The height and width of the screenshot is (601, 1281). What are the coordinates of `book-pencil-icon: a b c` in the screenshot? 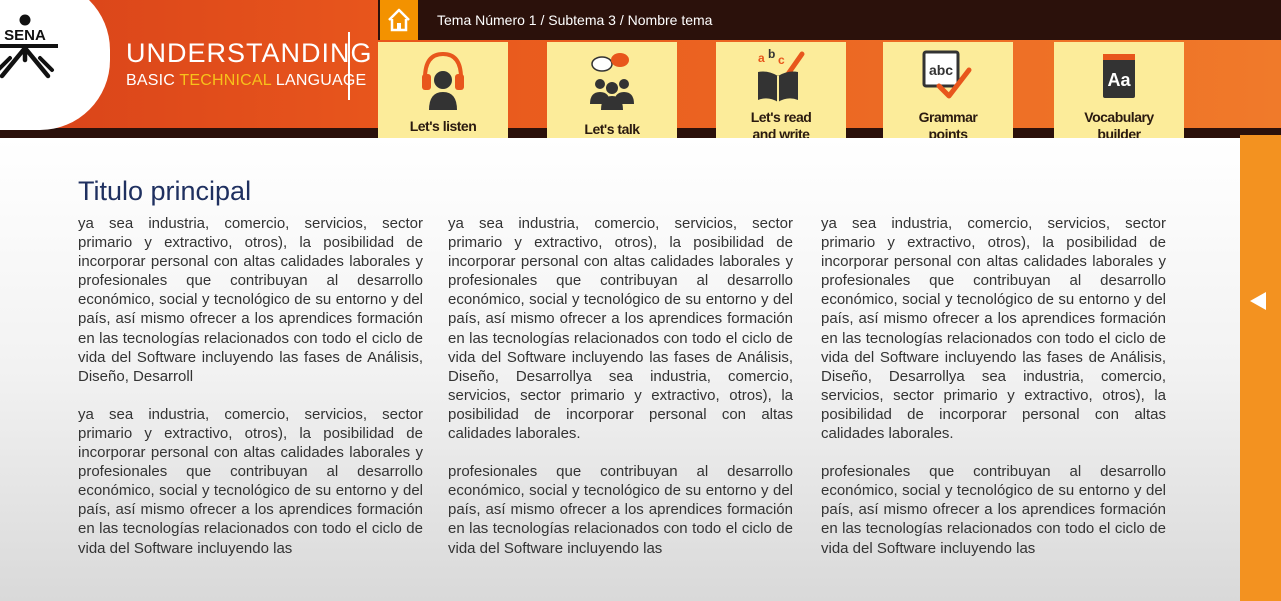 It's located at (781, 75).